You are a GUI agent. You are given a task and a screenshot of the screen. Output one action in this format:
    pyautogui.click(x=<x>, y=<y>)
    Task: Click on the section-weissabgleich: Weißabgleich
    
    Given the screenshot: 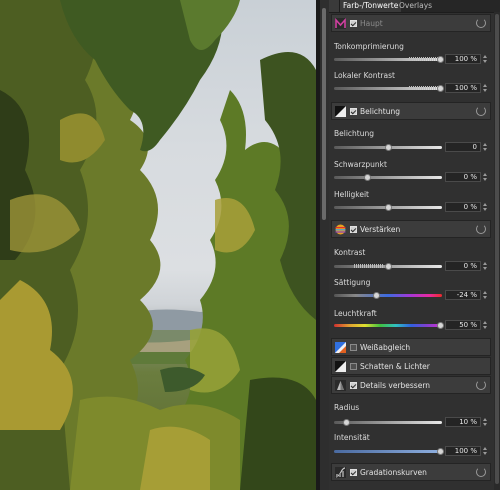 What is the action you would take?
    pyautogui.click(x=411, y=347)
    